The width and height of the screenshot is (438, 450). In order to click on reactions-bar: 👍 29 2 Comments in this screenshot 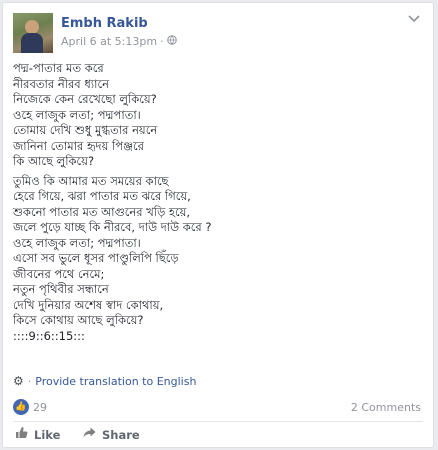, I will do `click(218, 408)`.